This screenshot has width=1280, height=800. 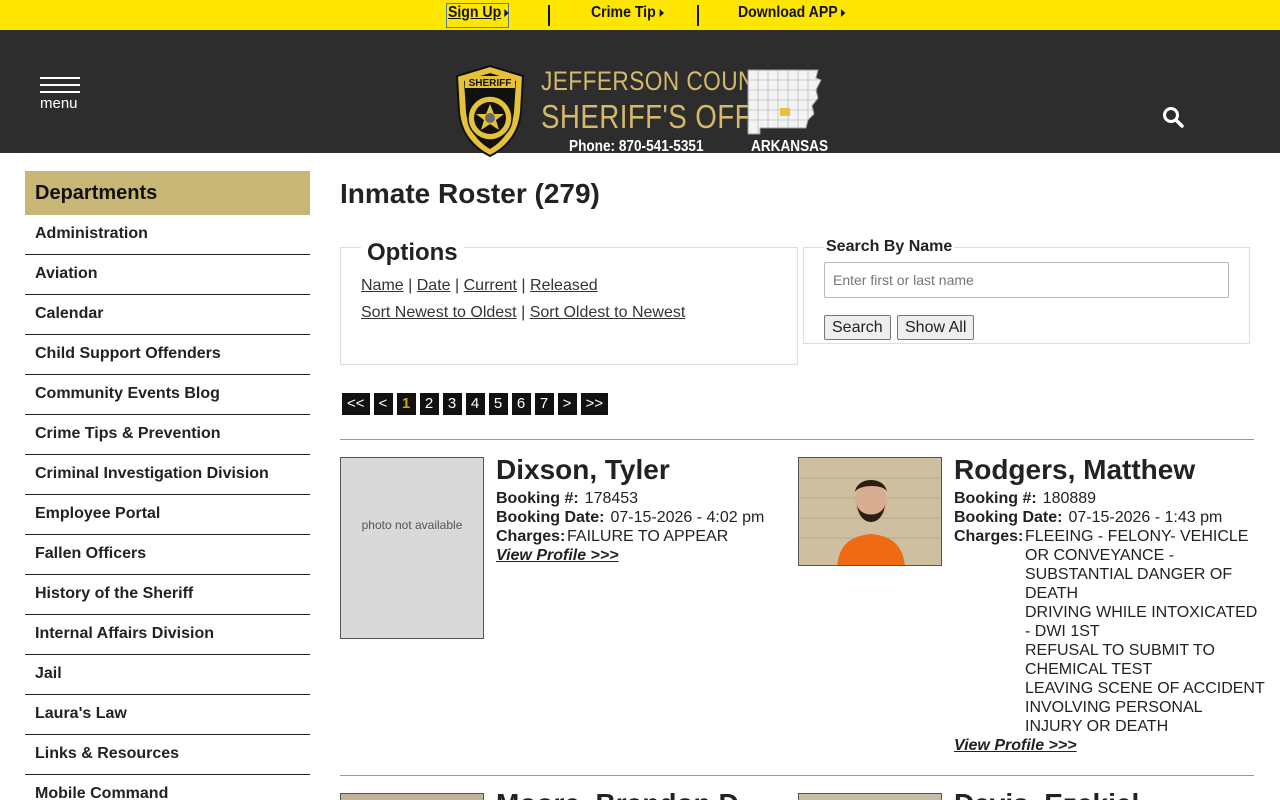 I want to click on page-2: 2, so click(x=429, y=404).